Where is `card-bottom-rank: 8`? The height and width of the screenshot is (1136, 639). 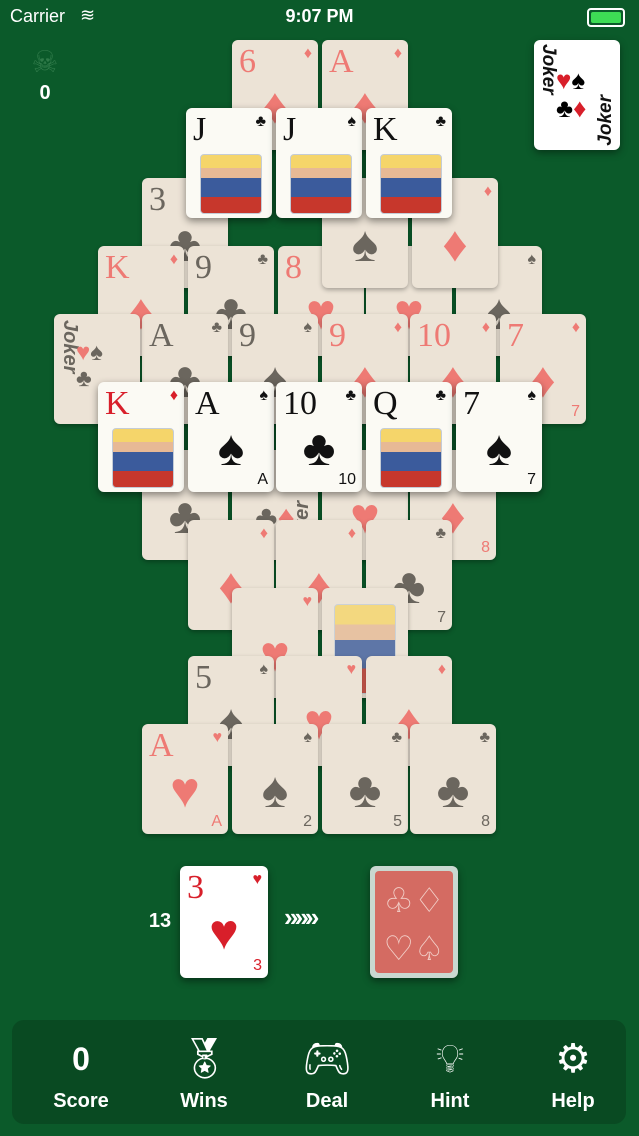 card-bottom-rank: 8 is located at coordinates (485, 821).